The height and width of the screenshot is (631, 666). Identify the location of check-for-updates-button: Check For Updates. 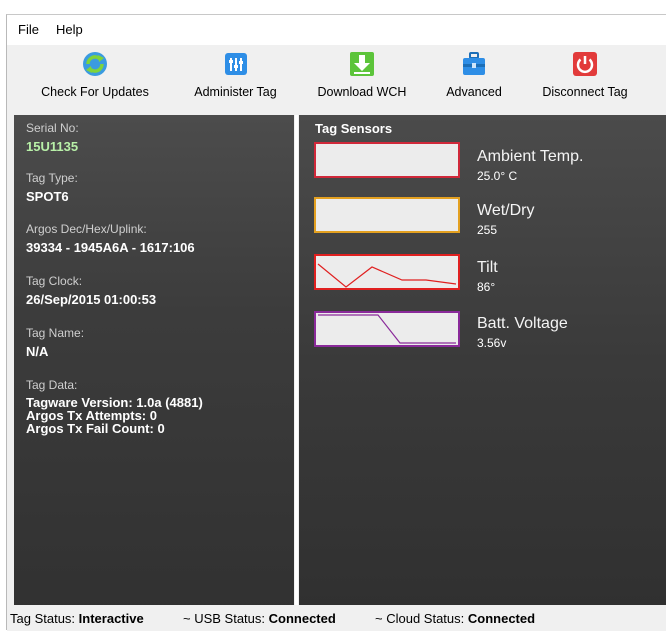
(95, 80).